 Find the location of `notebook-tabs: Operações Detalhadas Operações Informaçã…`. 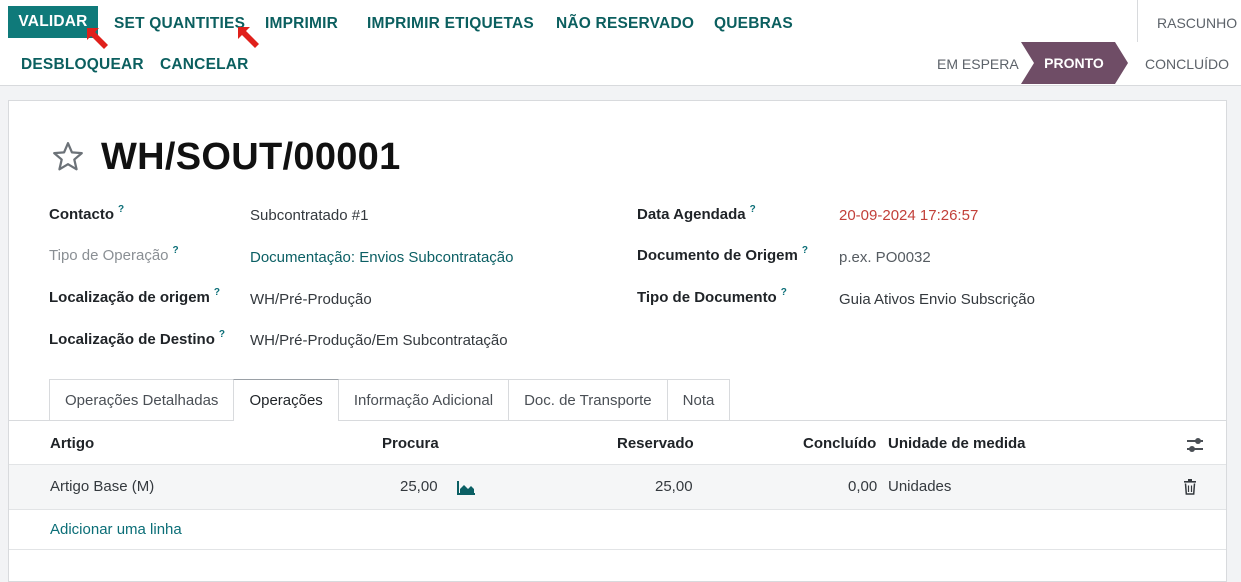

notebook-tabs: Operações Detalhadas Operações Informaçã… is located at coordinates (390, 400).